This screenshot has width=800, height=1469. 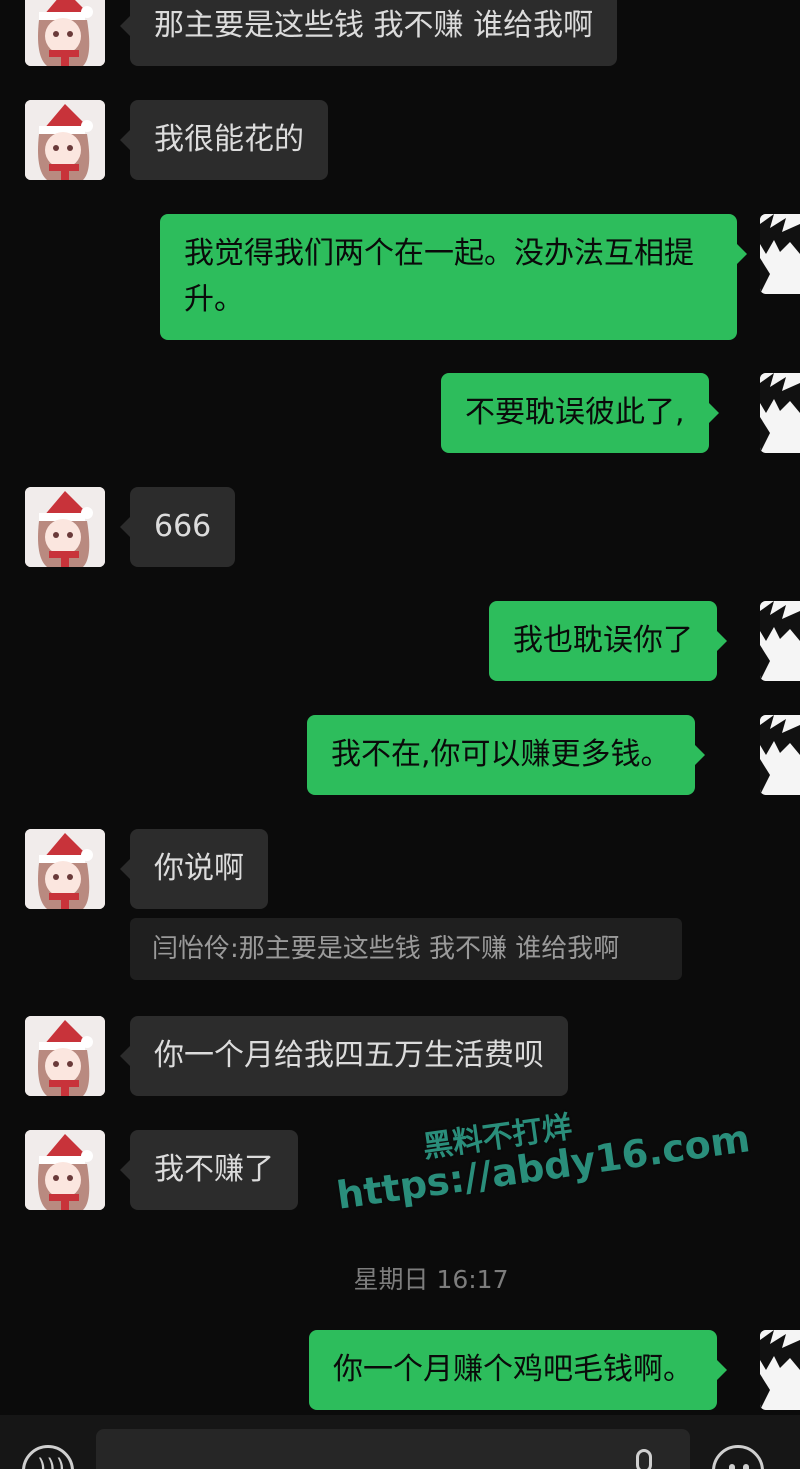 I want to click on incoming-message-bubble: 我很能花的, so click(x=224, y=140).